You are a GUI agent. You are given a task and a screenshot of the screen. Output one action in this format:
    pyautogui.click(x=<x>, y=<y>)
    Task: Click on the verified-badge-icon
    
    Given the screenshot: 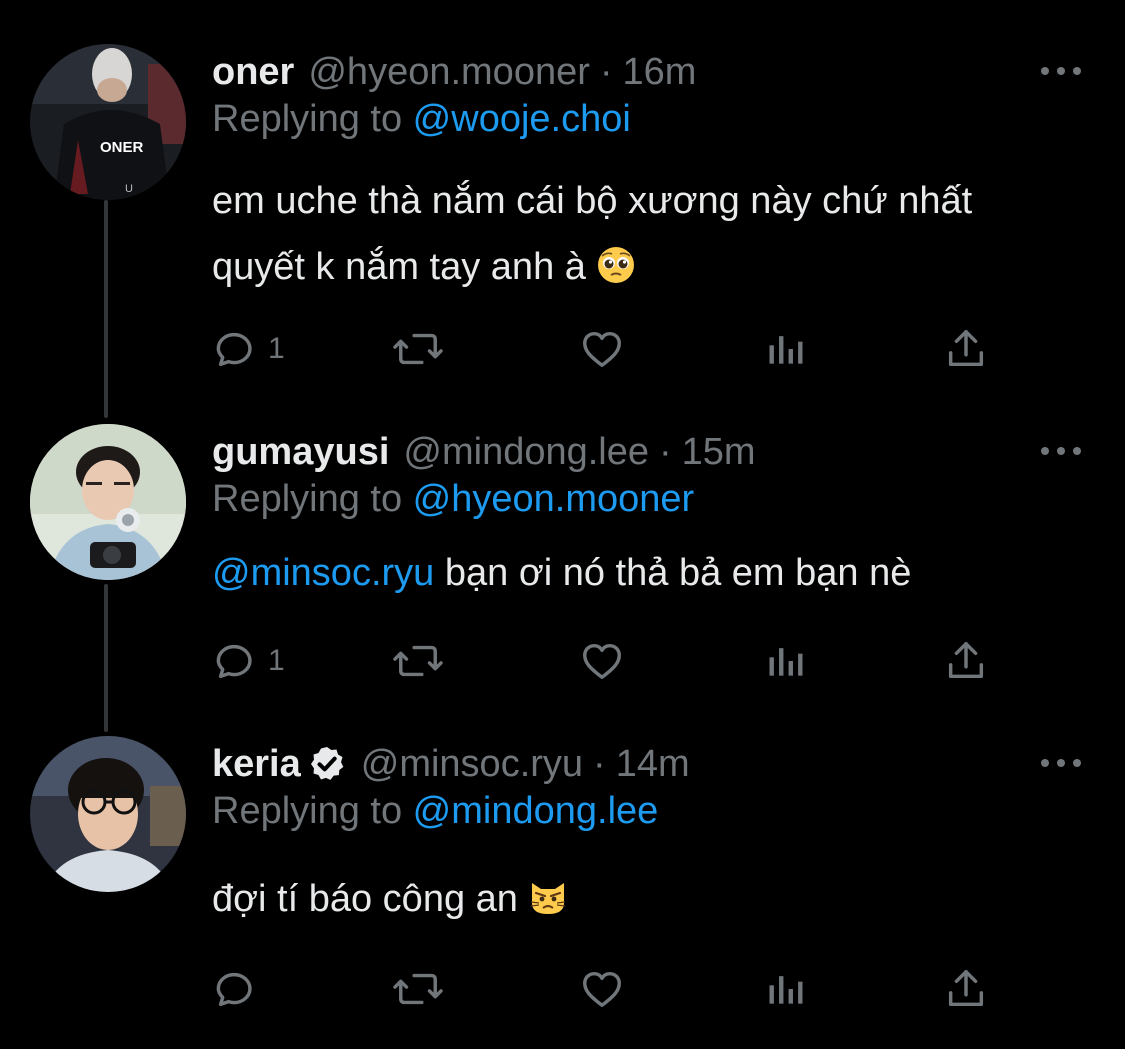 What is the action you would take?
    pyautogui.click(x=327, y=764)
    